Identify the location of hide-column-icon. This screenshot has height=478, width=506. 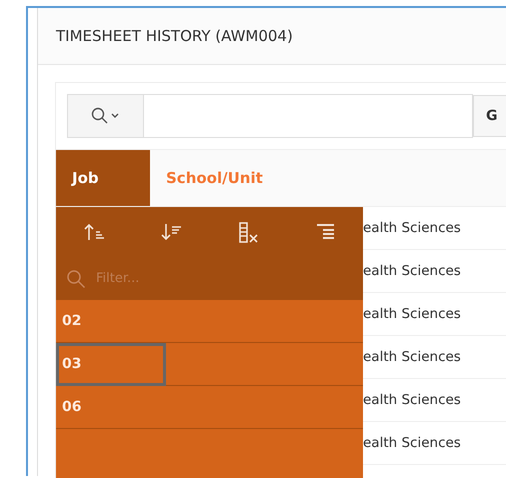
(247, 232).